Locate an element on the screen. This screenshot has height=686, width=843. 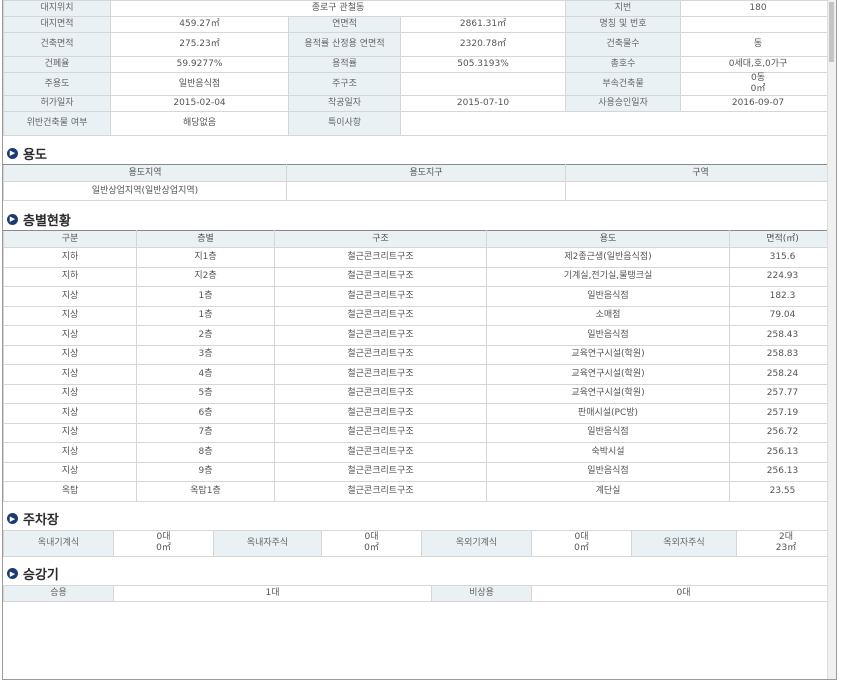
floors-cell: 5층 is located at coordinates (205, 393).